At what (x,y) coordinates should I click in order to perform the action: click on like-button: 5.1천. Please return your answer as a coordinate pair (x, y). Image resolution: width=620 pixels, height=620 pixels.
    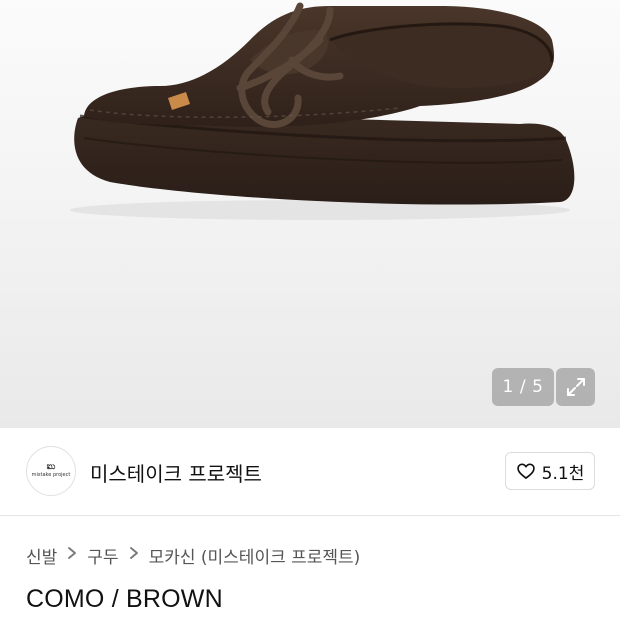
    Looking at the image, I should click on (550, 471).